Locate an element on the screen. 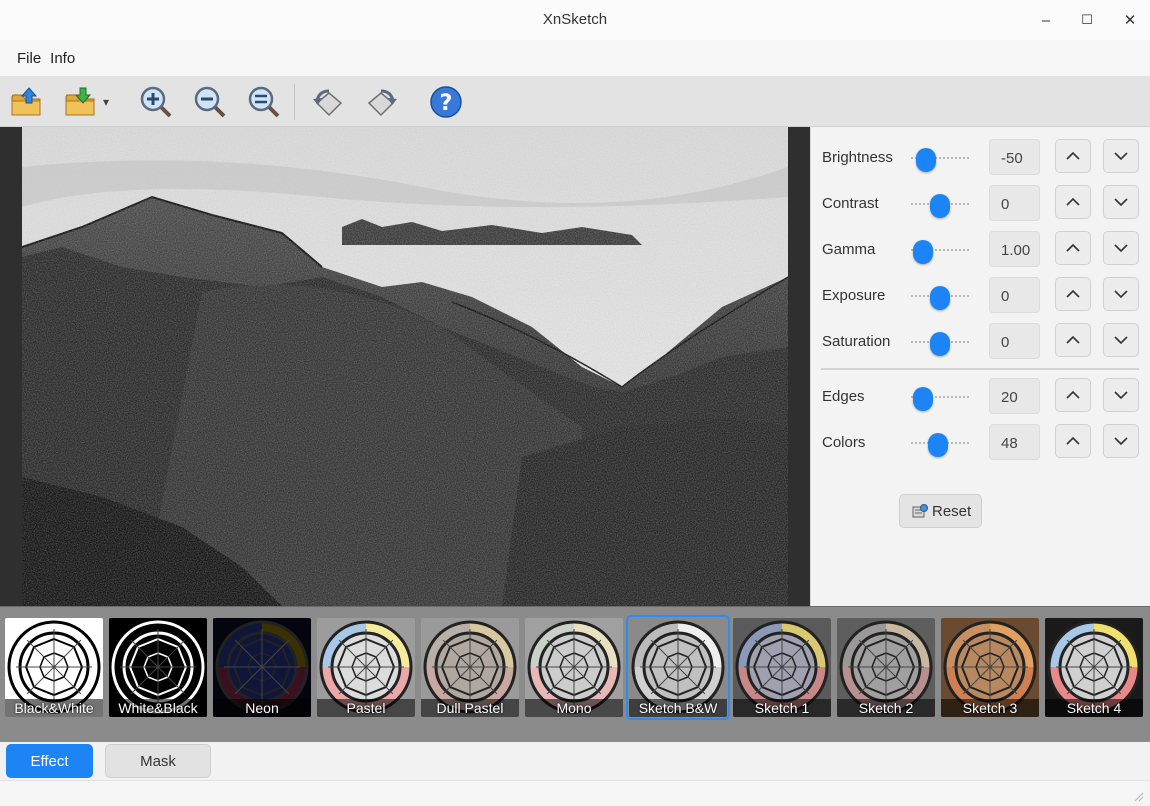 This screenshot has width=1150, height=806. effect-thumb: Mono is located at coordinates (574, 667).